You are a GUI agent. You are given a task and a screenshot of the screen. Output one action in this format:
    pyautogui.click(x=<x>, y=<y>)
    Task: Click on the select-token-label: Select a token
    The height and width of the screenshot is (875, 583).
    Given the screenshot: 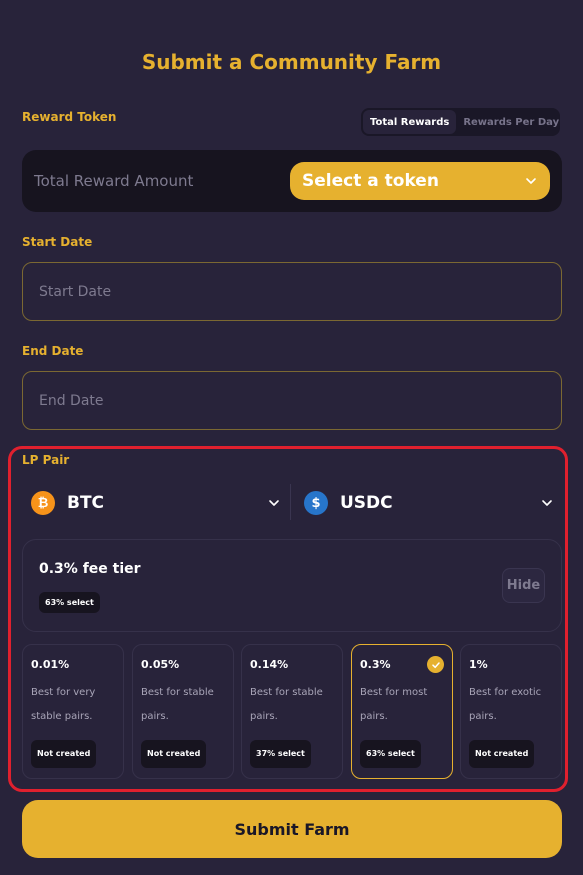 What is the action you would take?
    pyautogui.click(x=370, y=181)
    